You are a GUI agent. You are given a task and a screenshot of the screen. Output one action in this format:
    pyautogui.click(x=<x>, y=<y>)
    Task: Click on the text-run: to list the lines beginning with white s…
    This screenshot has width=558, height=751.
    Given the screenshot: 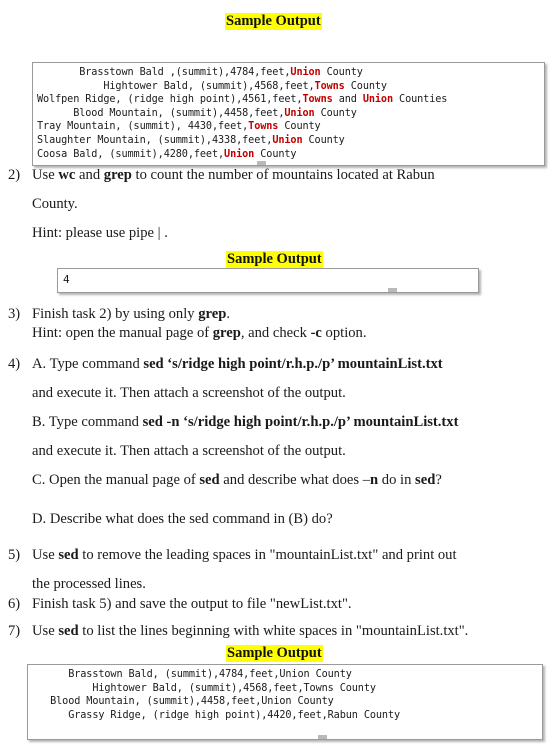 What is the action you would take?
    pyautogui.click(x=273, y=631)
    